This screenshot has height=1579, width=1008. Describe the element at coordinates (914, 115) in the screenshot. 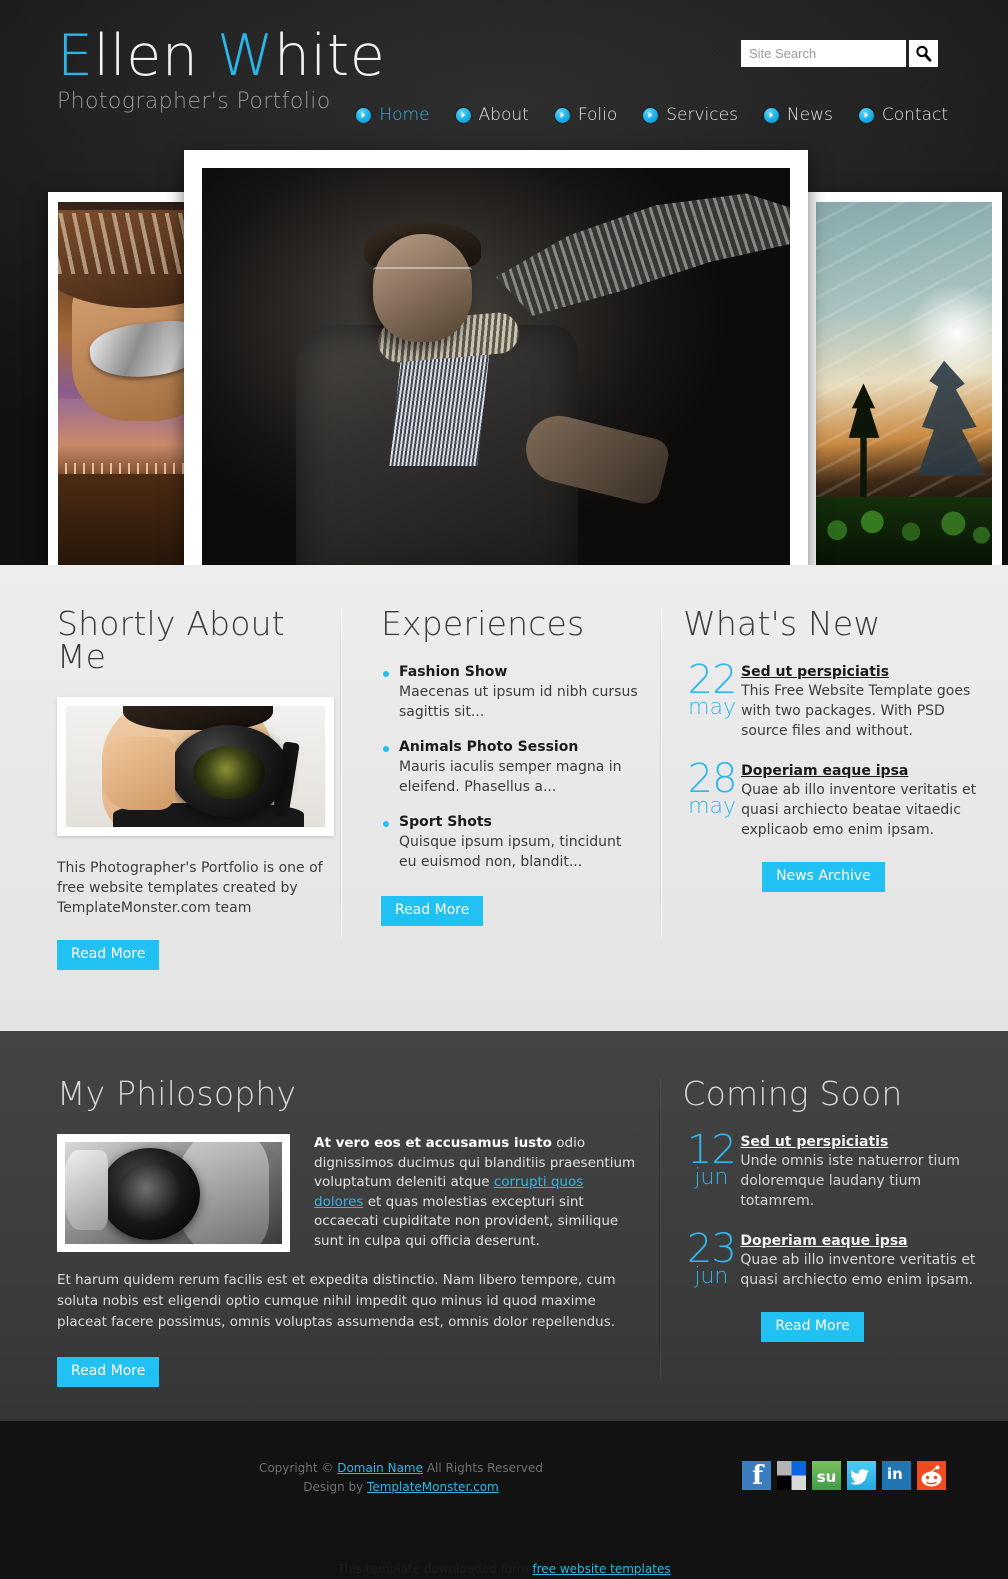

I see `nav-label: Contact` at that location.